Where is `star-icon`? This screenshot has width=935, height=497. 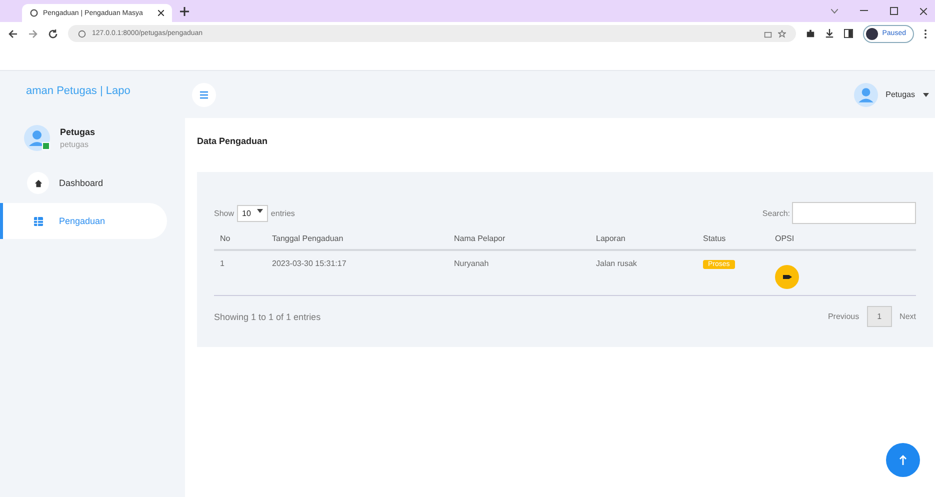
star-icon is located at coordinates (782, 34).